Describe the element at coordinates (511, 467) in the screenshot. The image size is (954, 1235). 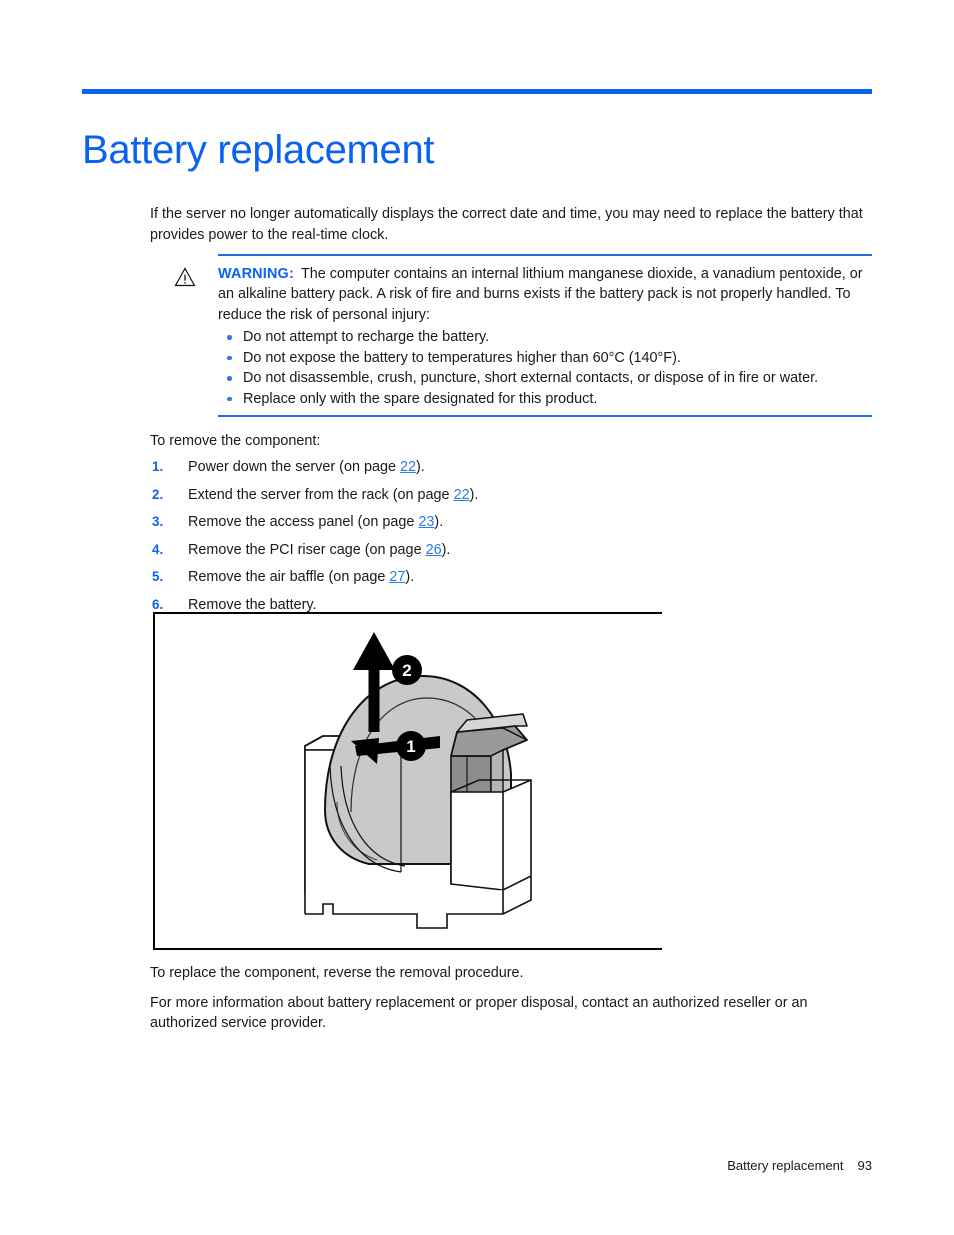
I see `procedure-step: 1. Power down the server (on page 22).` at that location.